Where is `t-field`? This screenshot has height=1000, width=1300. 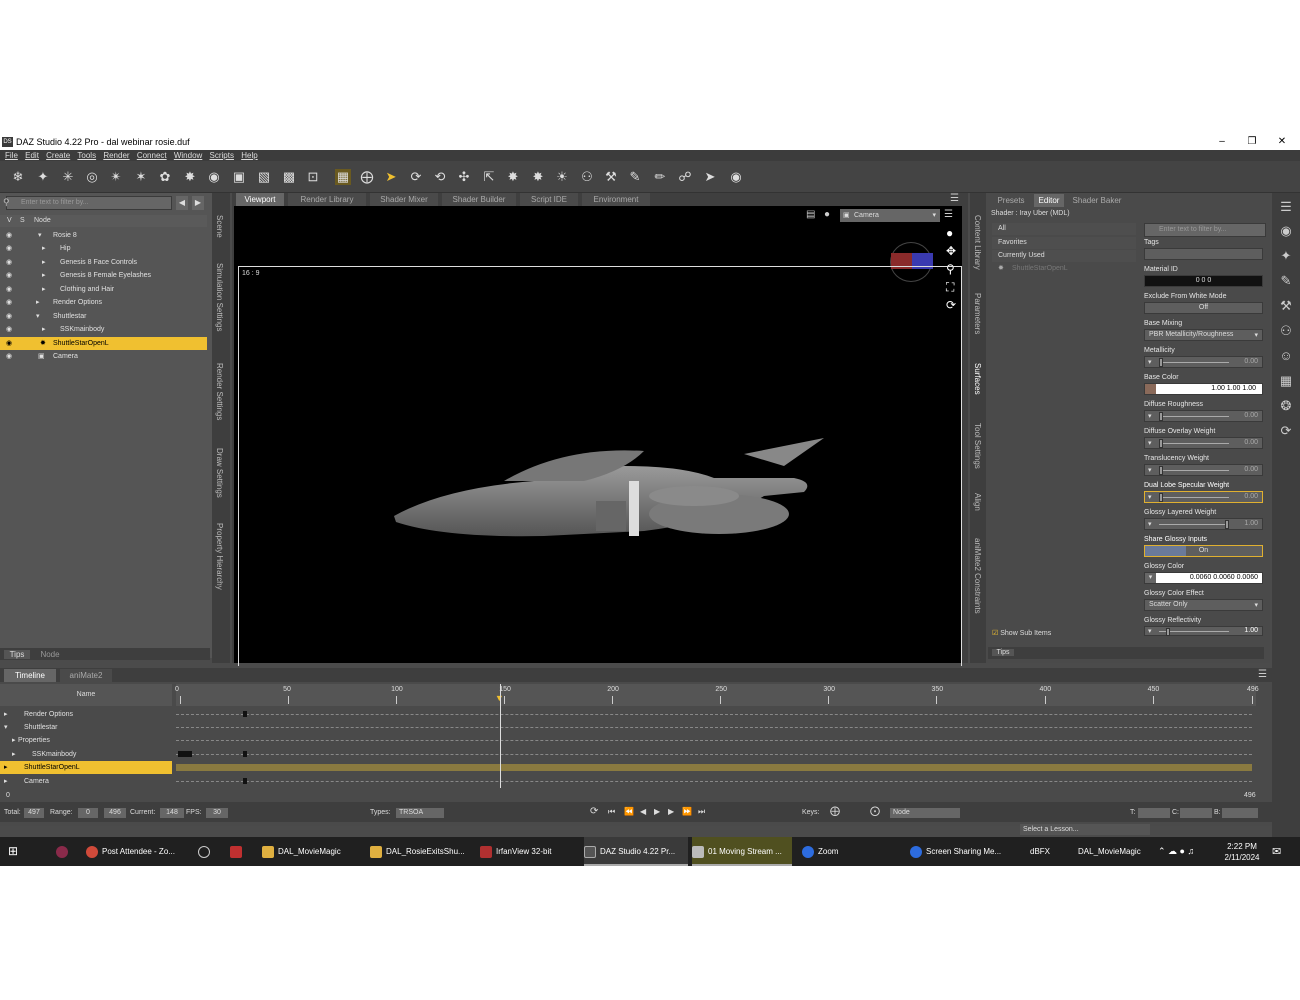
t-field is located at coordinates (1154, 813).